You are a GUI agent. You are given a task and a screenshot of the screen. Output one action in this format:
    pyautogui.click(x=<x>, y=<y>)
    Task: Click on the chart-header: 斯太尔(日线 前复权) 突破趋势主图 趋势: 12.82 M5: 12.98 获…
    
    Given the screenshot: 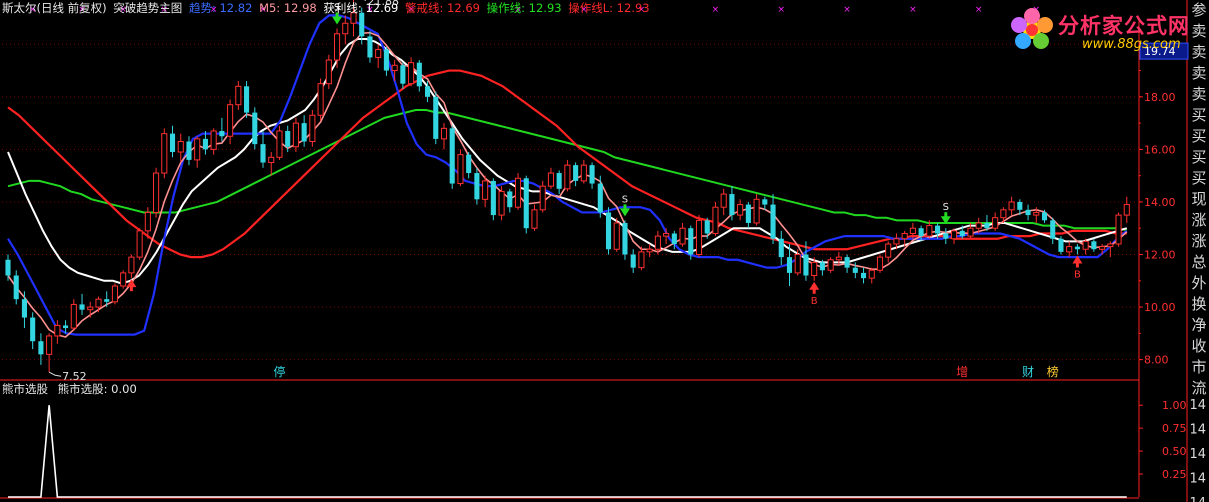 What is the action you would take?
    pyautogui.click(x=327, y=8)
    